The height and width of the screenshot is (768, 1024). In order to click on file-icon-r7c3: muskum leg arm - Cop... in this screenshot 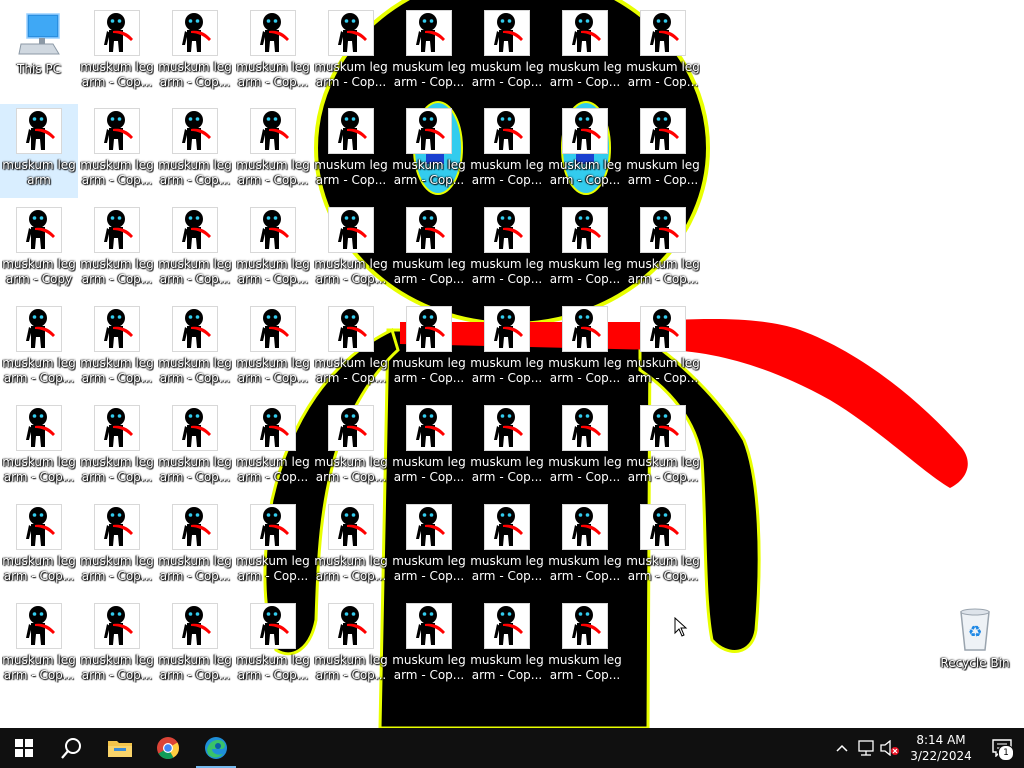, I will do `click(195, 646)`.